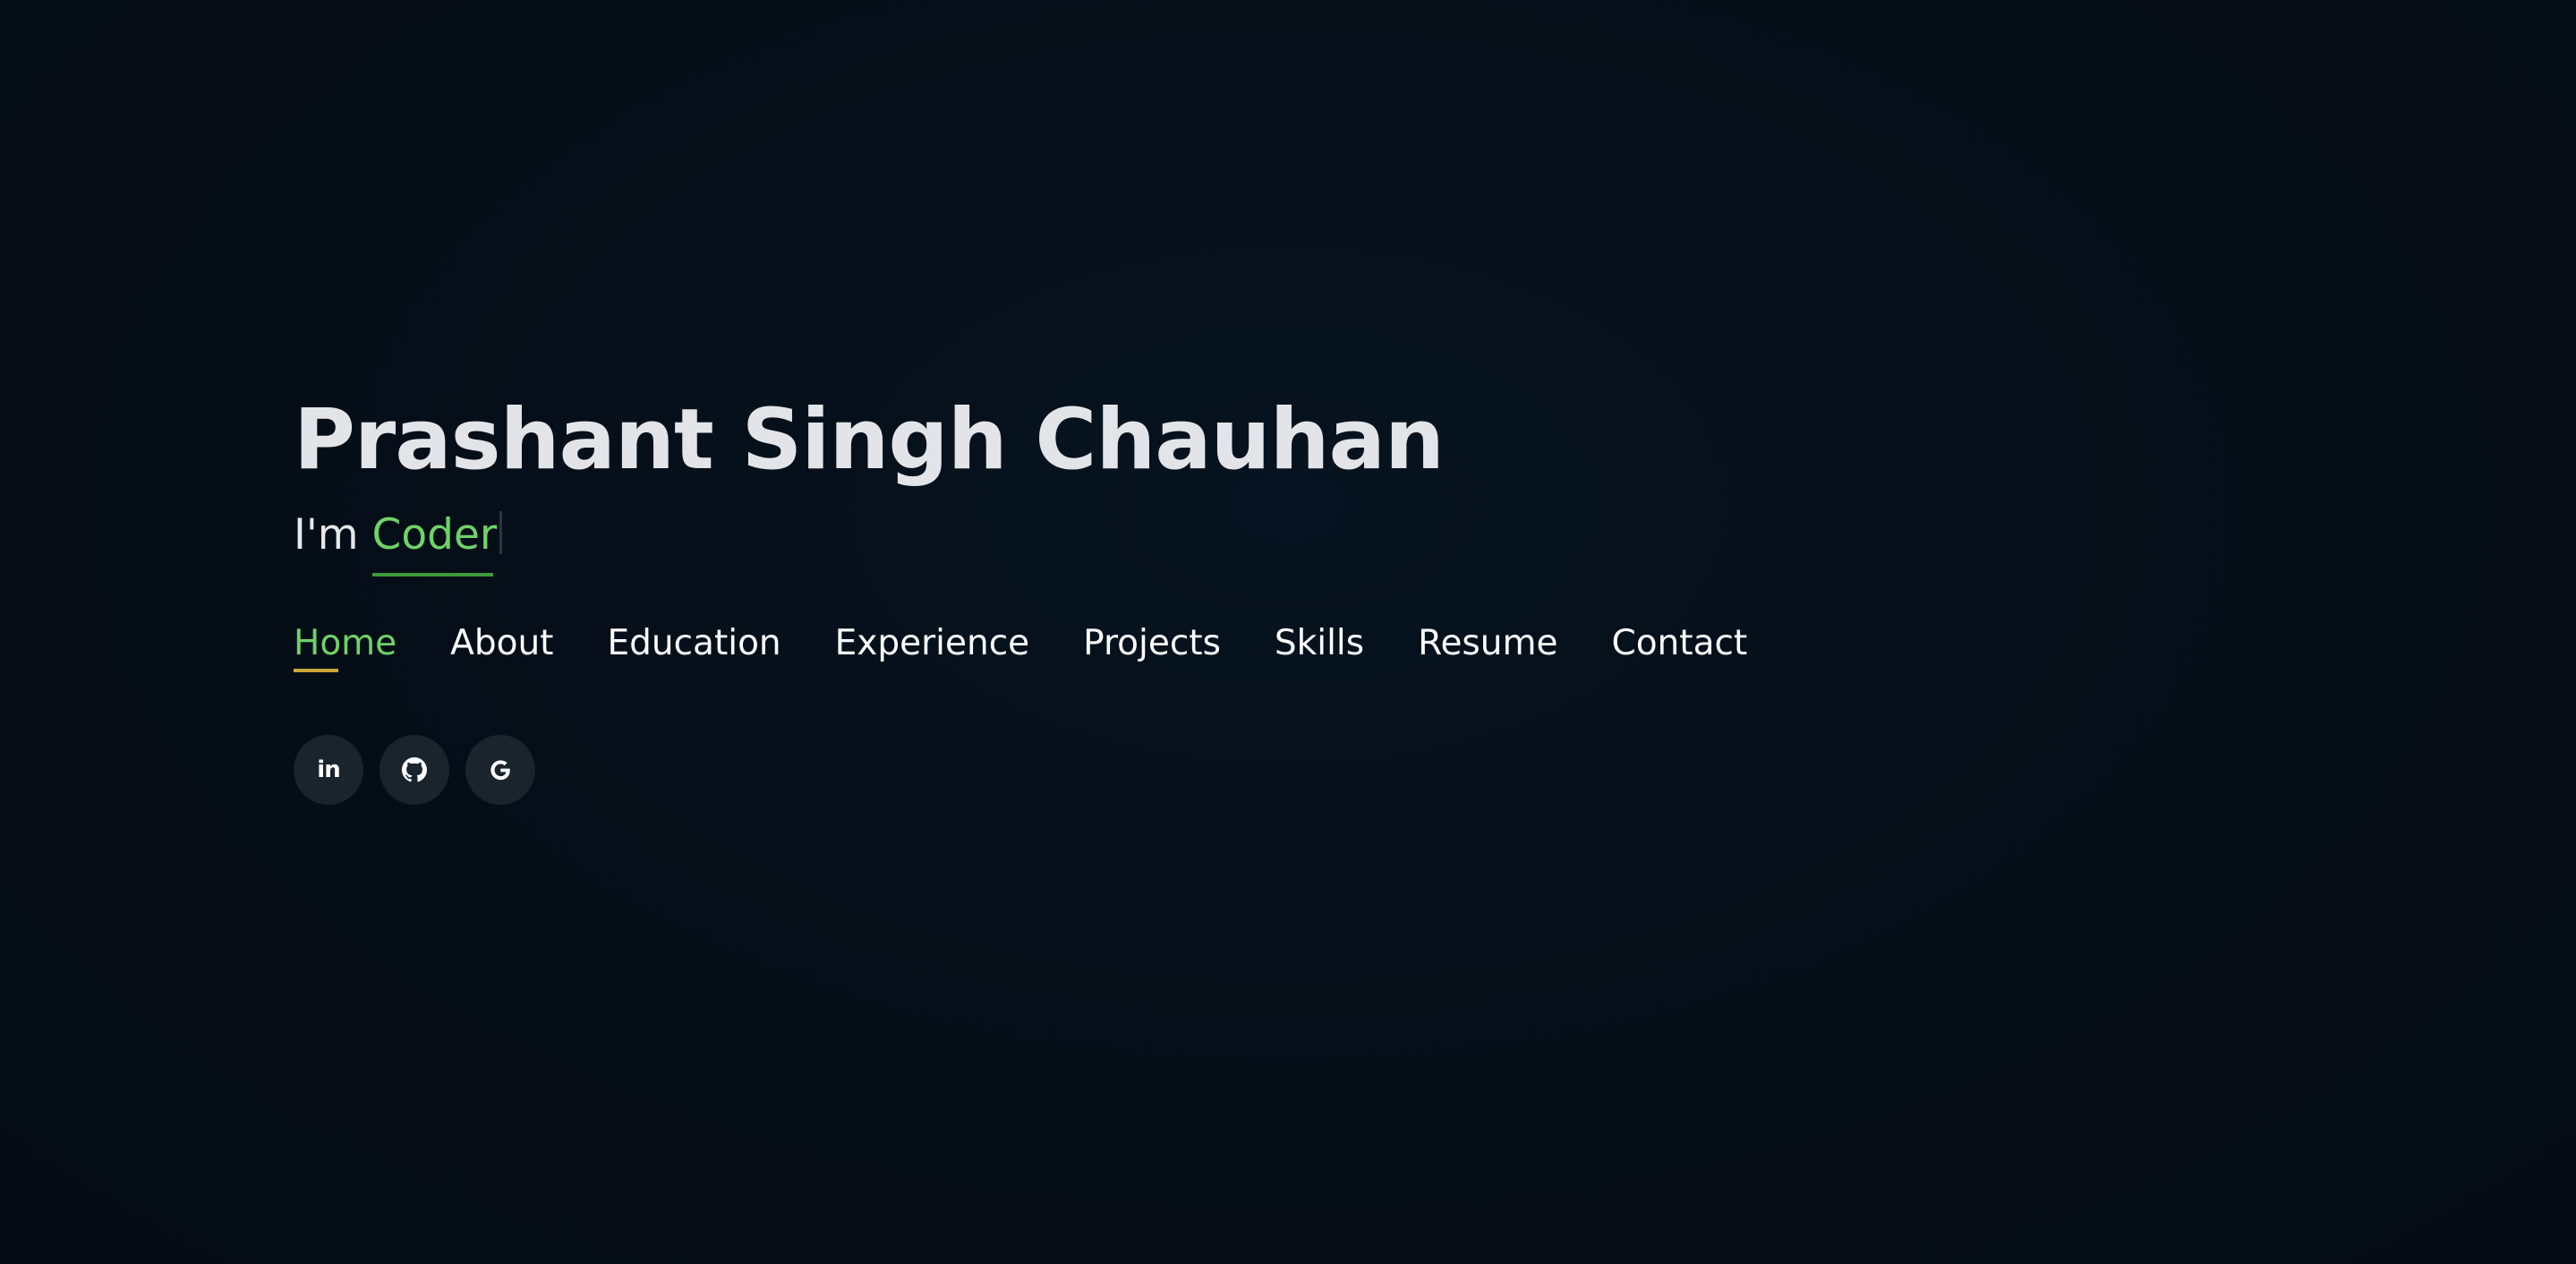 The width and height of the screenshot is (2576, 1264). What do you see at coordinates (345, 647) in the screenshot?
I see `nav-item-home: Home` at bounding box center [345, 647].